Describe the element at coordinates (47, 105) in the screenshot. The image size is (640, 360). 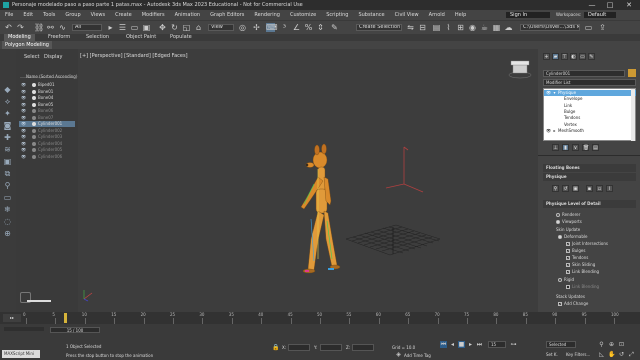
I see `scene-list-item: 👁 Bone05` at that location.